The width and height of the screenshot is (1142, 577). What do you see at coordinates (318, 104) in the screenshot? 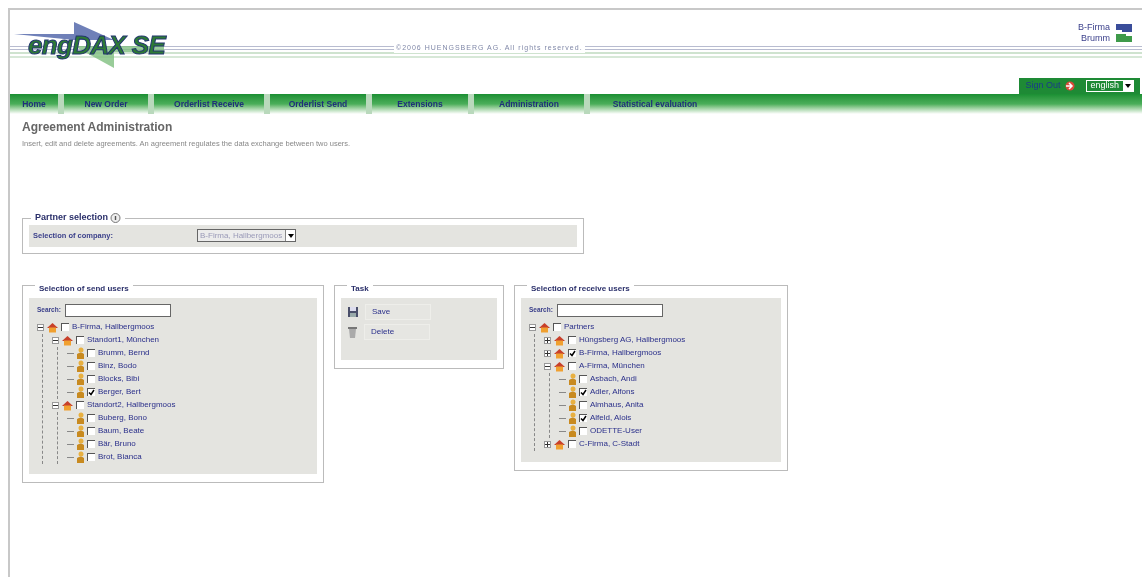
I see `nav-tab: Orderlist Send` at bounding box center [318, 104].